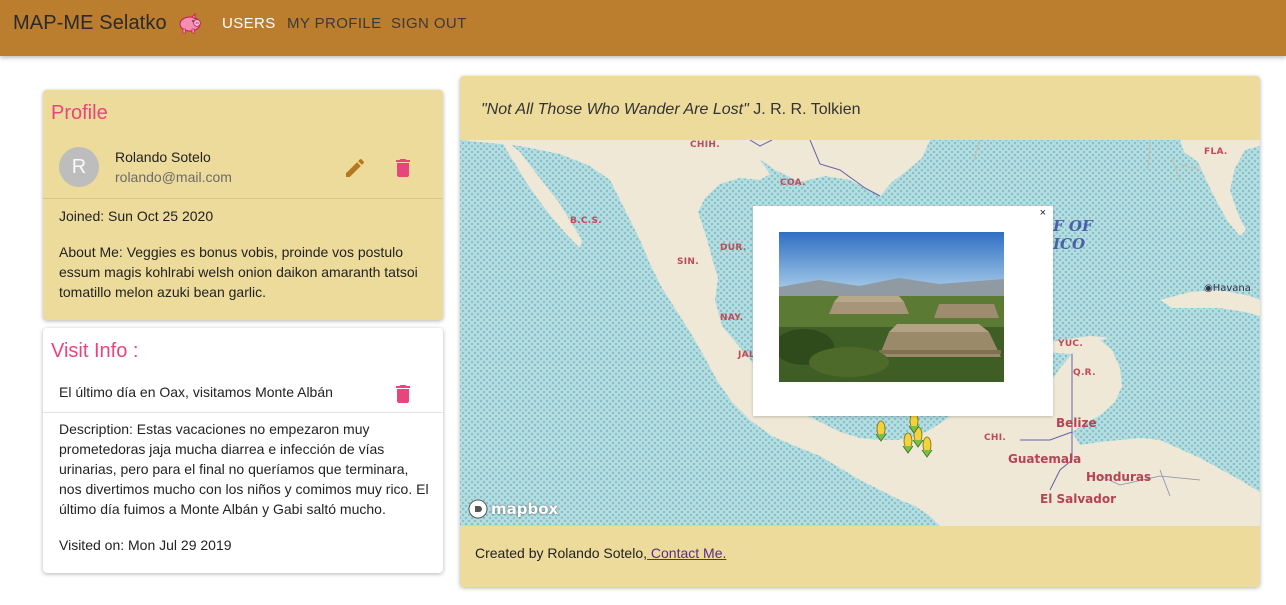 The image size is (1286, 605). I want to click on monte-alban-photo, so click(891, 307).